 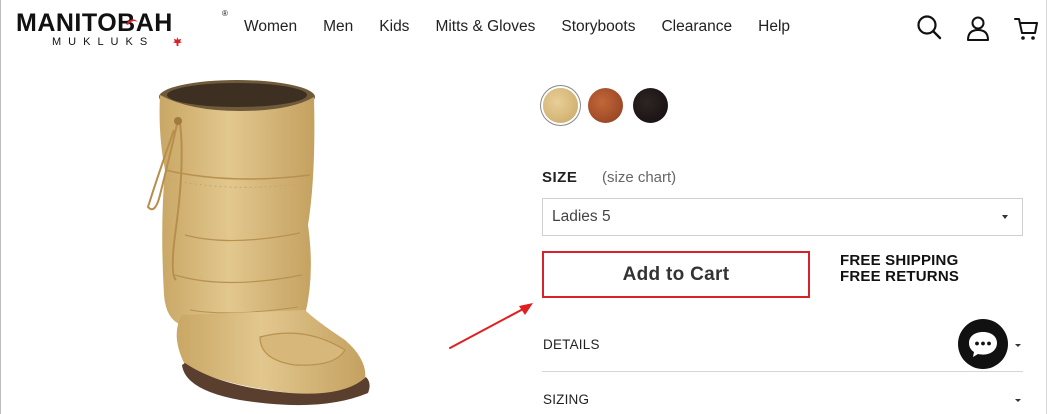 What do you see at coordinates (605, 105) in the screenshot?
I see `brown-swatch` at bounding box center [605, 105].